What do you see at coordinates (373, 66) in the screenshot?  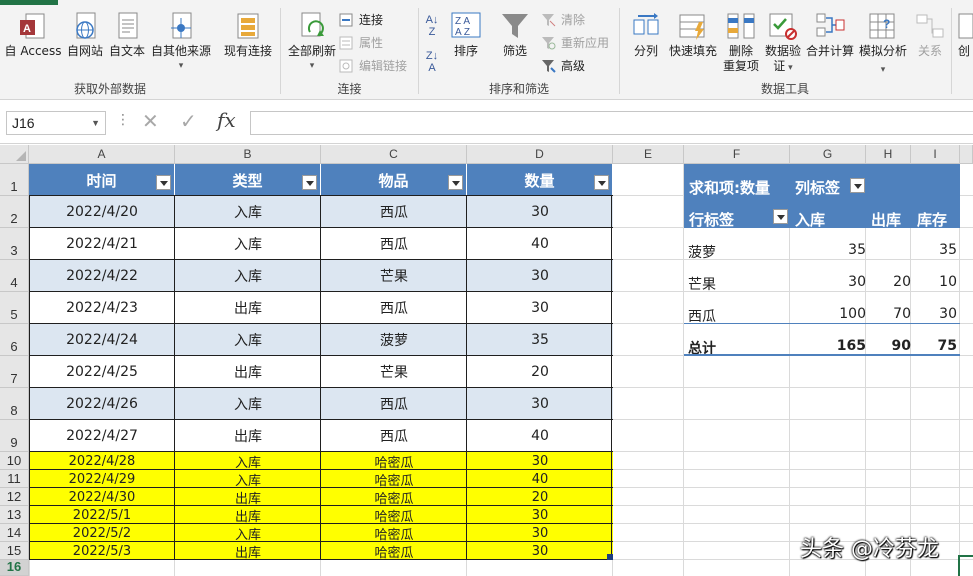 I see `edit-links-button: 编辑链接` at bounding box center [373, 66].